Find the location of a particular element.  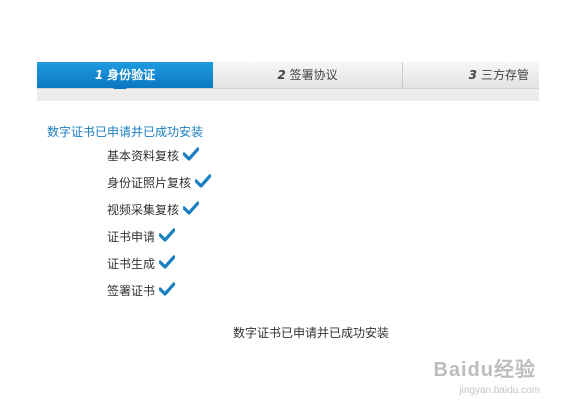

checklist-item-label: 证书申请 is located at coordinates (131, 237).